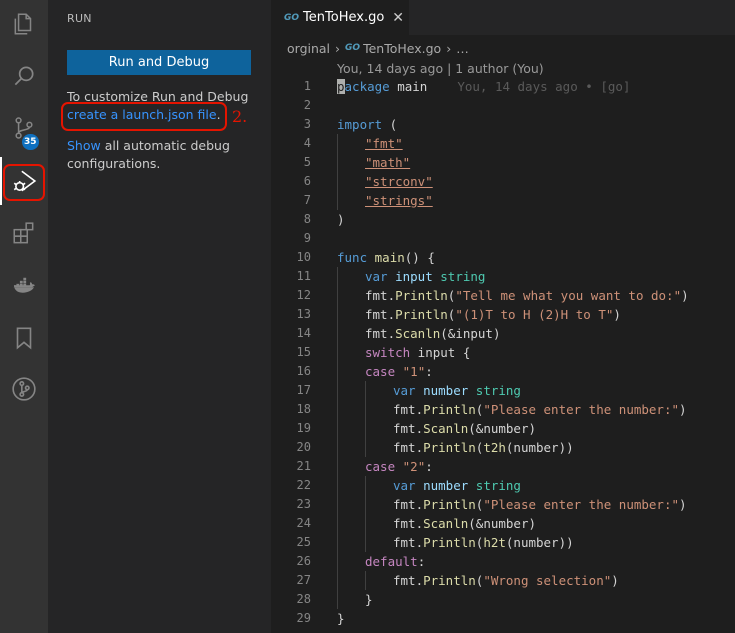 This screenshot has height=633, width=735. I want to click on code-line: 21 case "2":, so click(364, 466).